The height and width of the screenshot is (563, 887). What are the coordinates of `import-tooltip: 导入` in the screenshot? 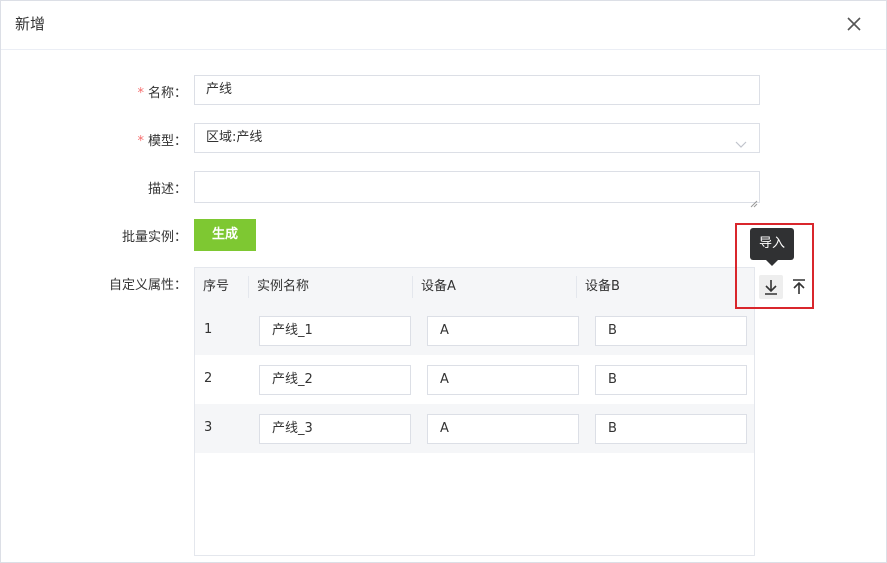 It's located at (772, 244).